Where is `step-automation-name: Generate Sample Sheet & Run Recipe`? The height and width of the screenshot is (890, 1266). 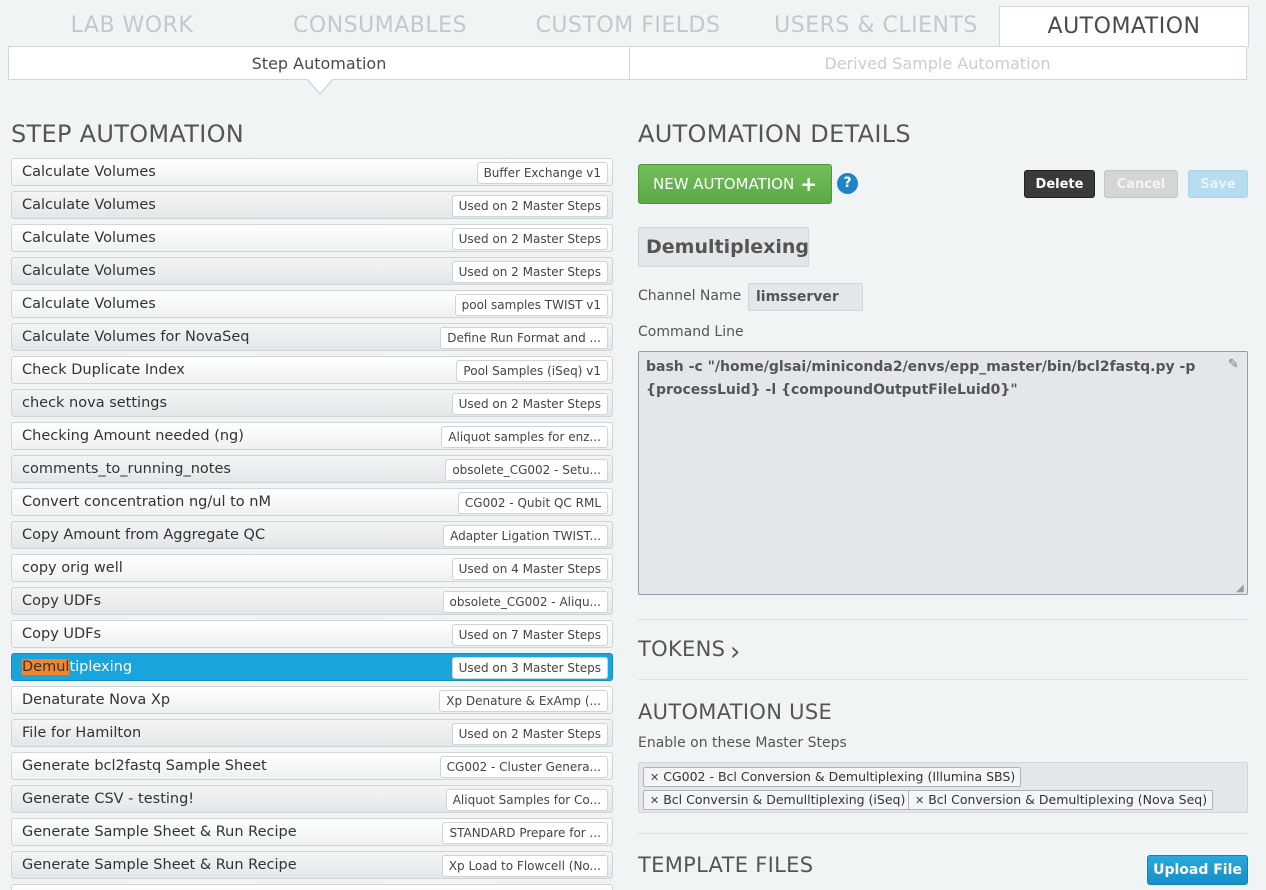 step-automation-name: Generate Sample Sheet & Run Recipe is located at coordinates (159, 832).